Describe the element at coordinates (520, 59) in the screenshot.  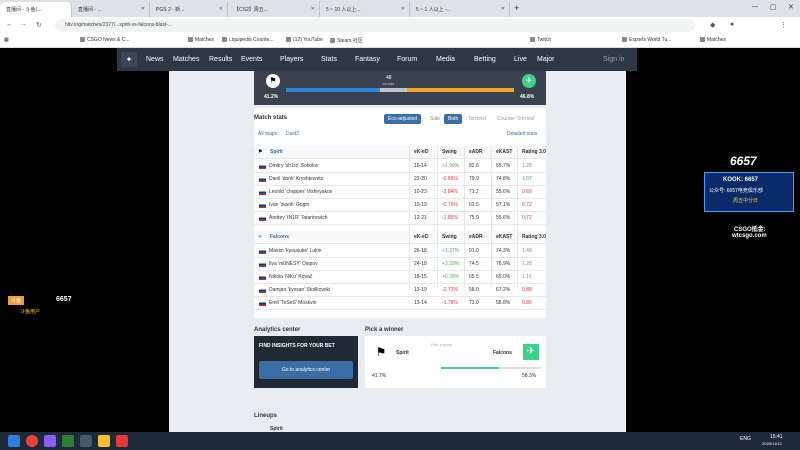
I see `nav-live: Live` at that location.